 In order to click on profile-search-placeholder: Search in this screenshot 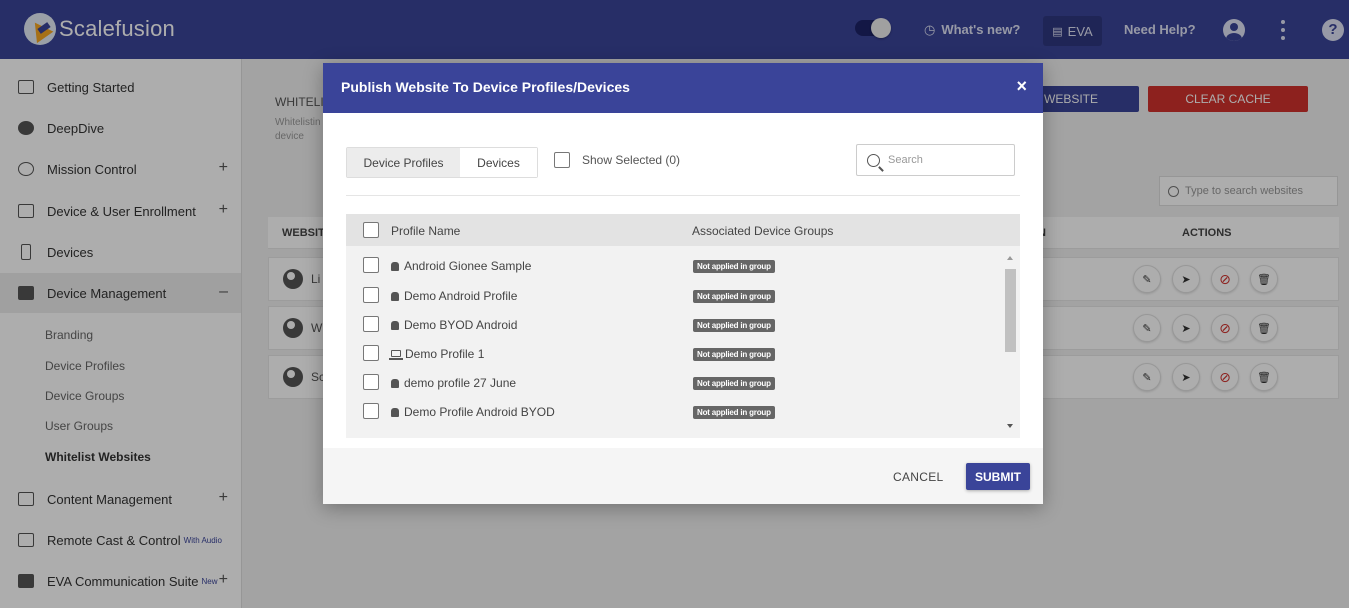, I will do `click(905, 160)`.